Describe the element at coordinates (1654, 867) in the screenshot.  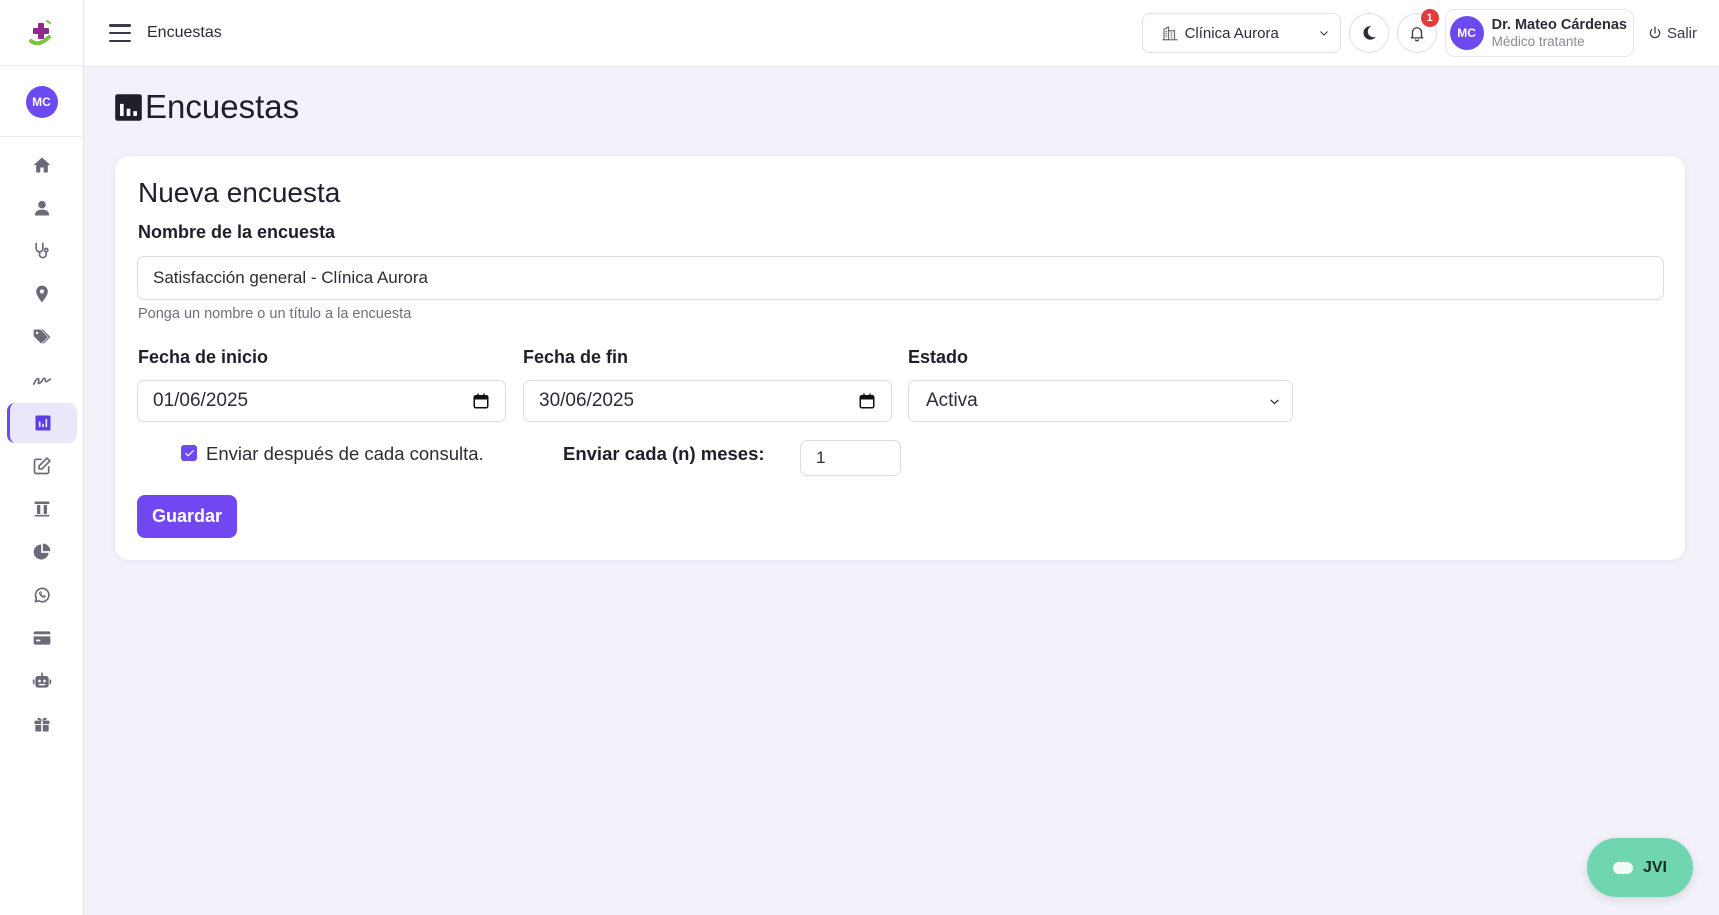
I see `chat-label: JVI` at that location.